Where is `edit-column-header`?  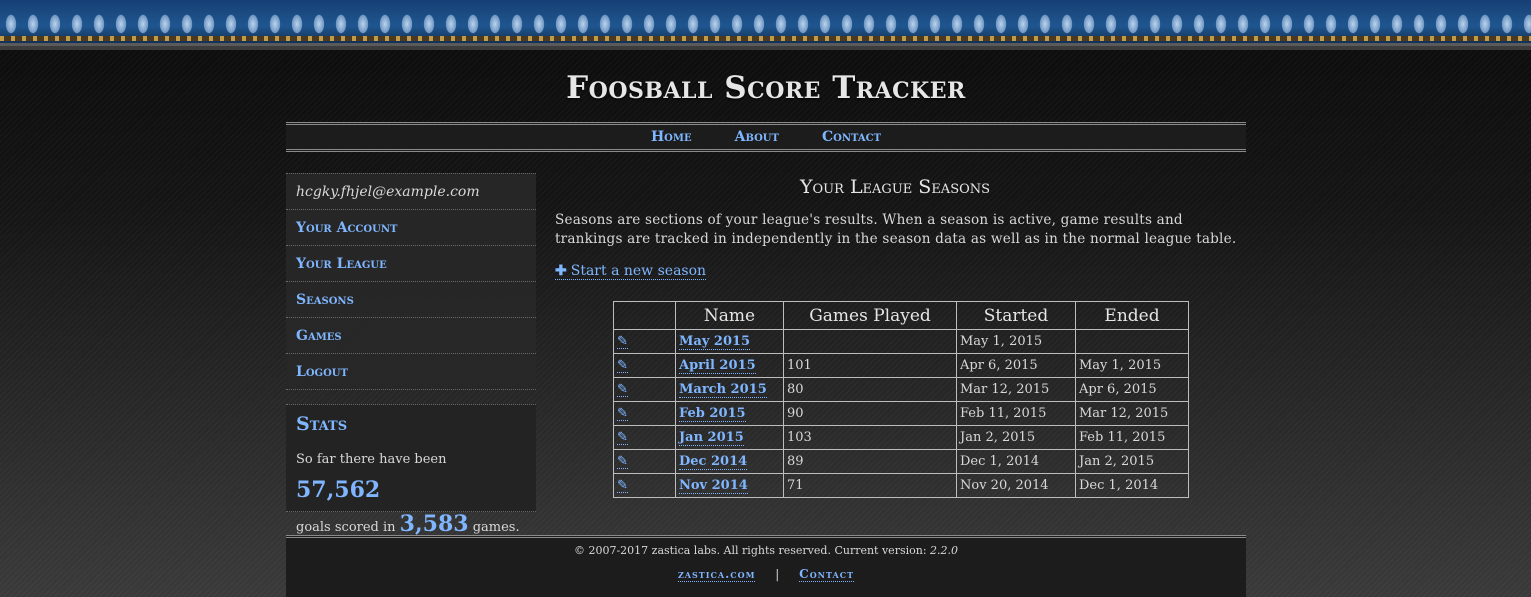 edit-column-header is located at coordinates (644, 315).